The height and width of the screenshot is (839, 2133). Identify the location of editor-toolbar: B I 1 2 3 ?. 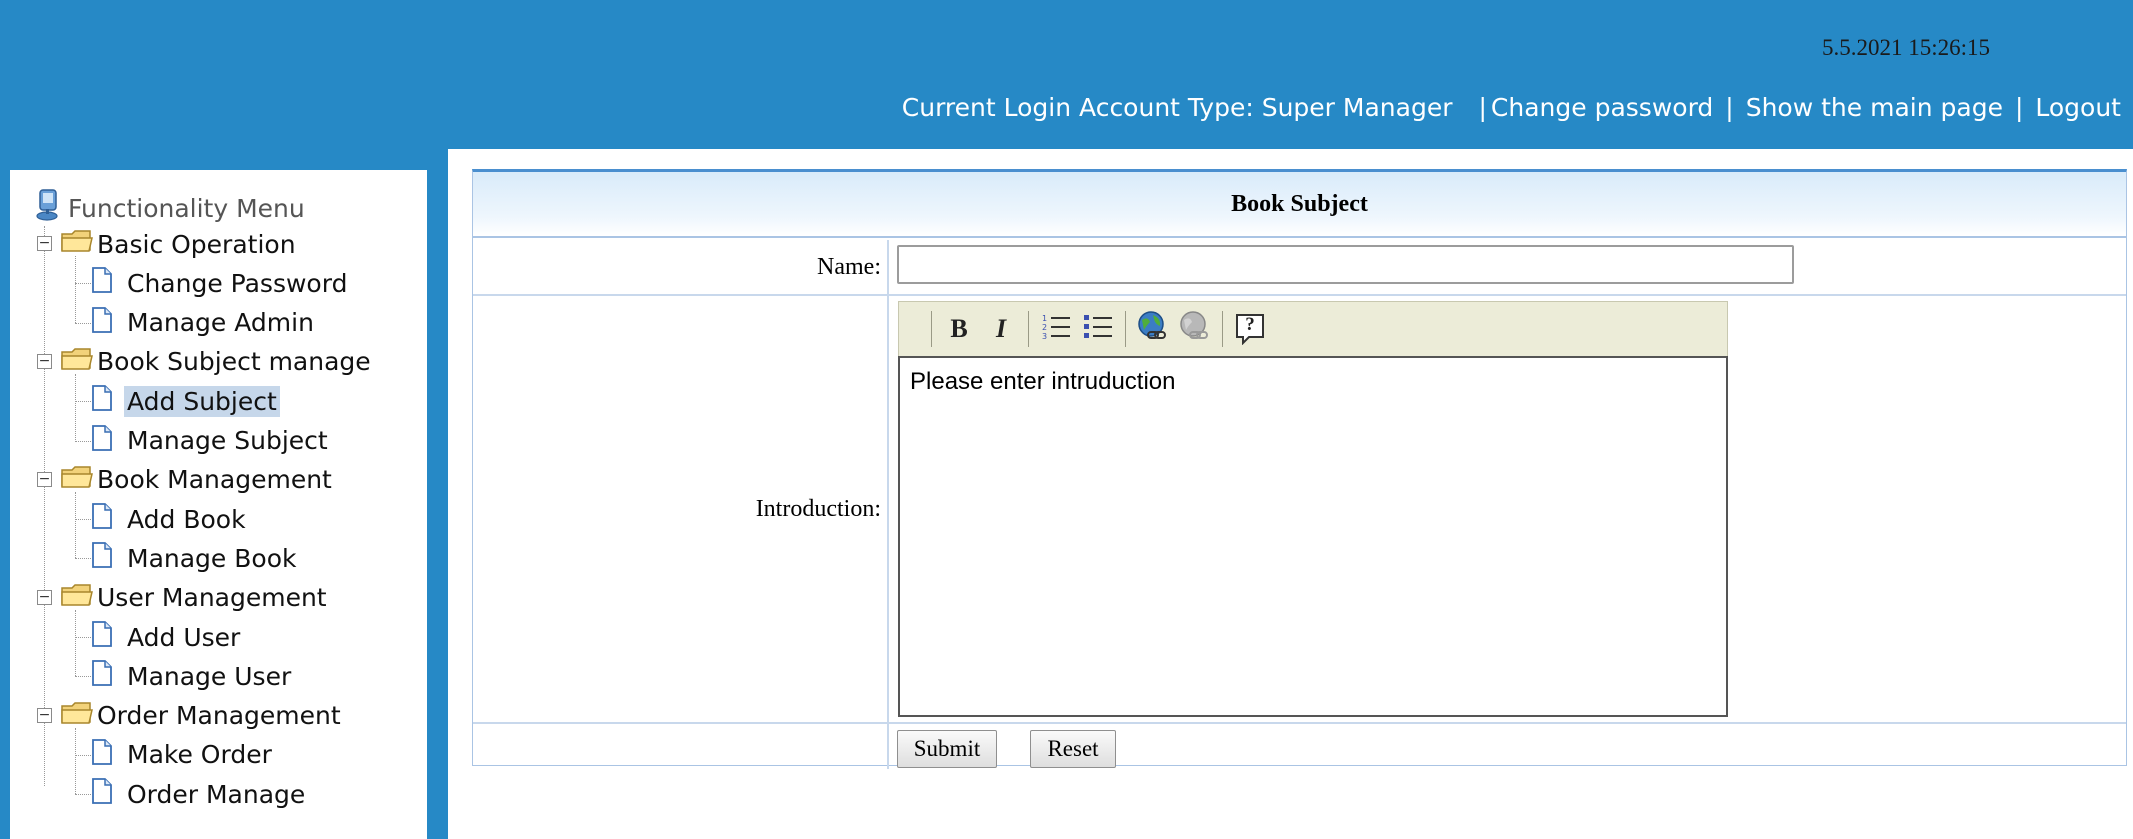
(1313, 328).